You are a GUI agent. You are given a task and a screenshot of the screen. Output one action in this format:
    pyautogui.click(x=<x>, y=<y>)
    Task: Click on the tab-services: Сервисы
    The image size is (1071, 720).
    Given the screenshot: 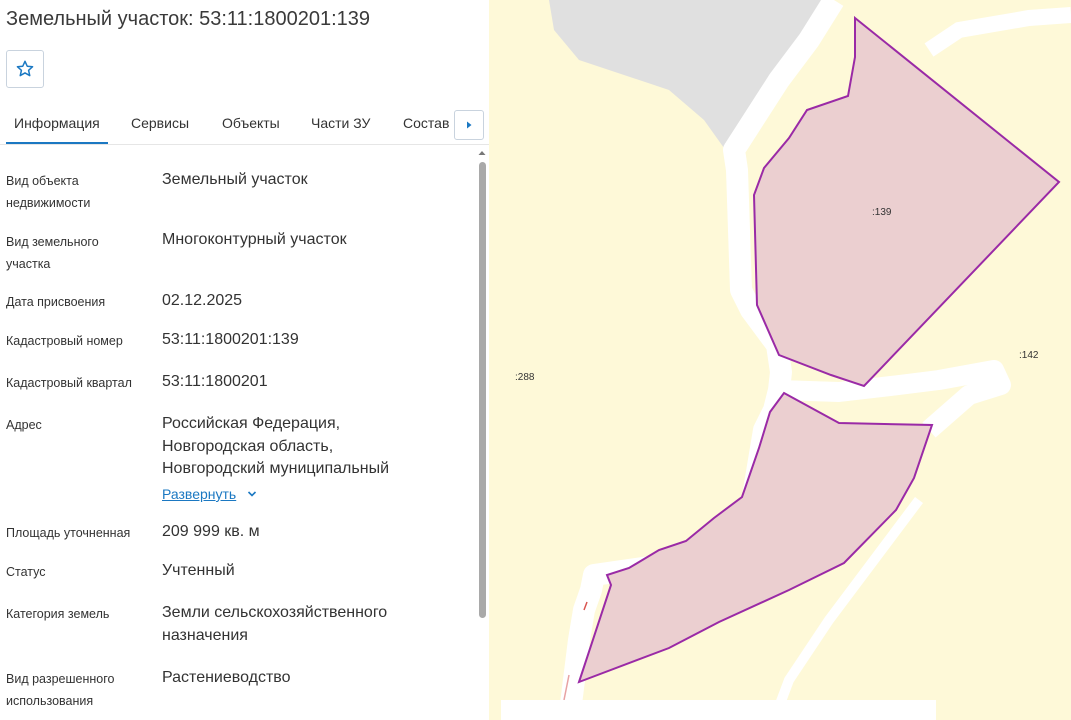 What is the action you would take?
    pyautogui.click(x=160, y=124)
    